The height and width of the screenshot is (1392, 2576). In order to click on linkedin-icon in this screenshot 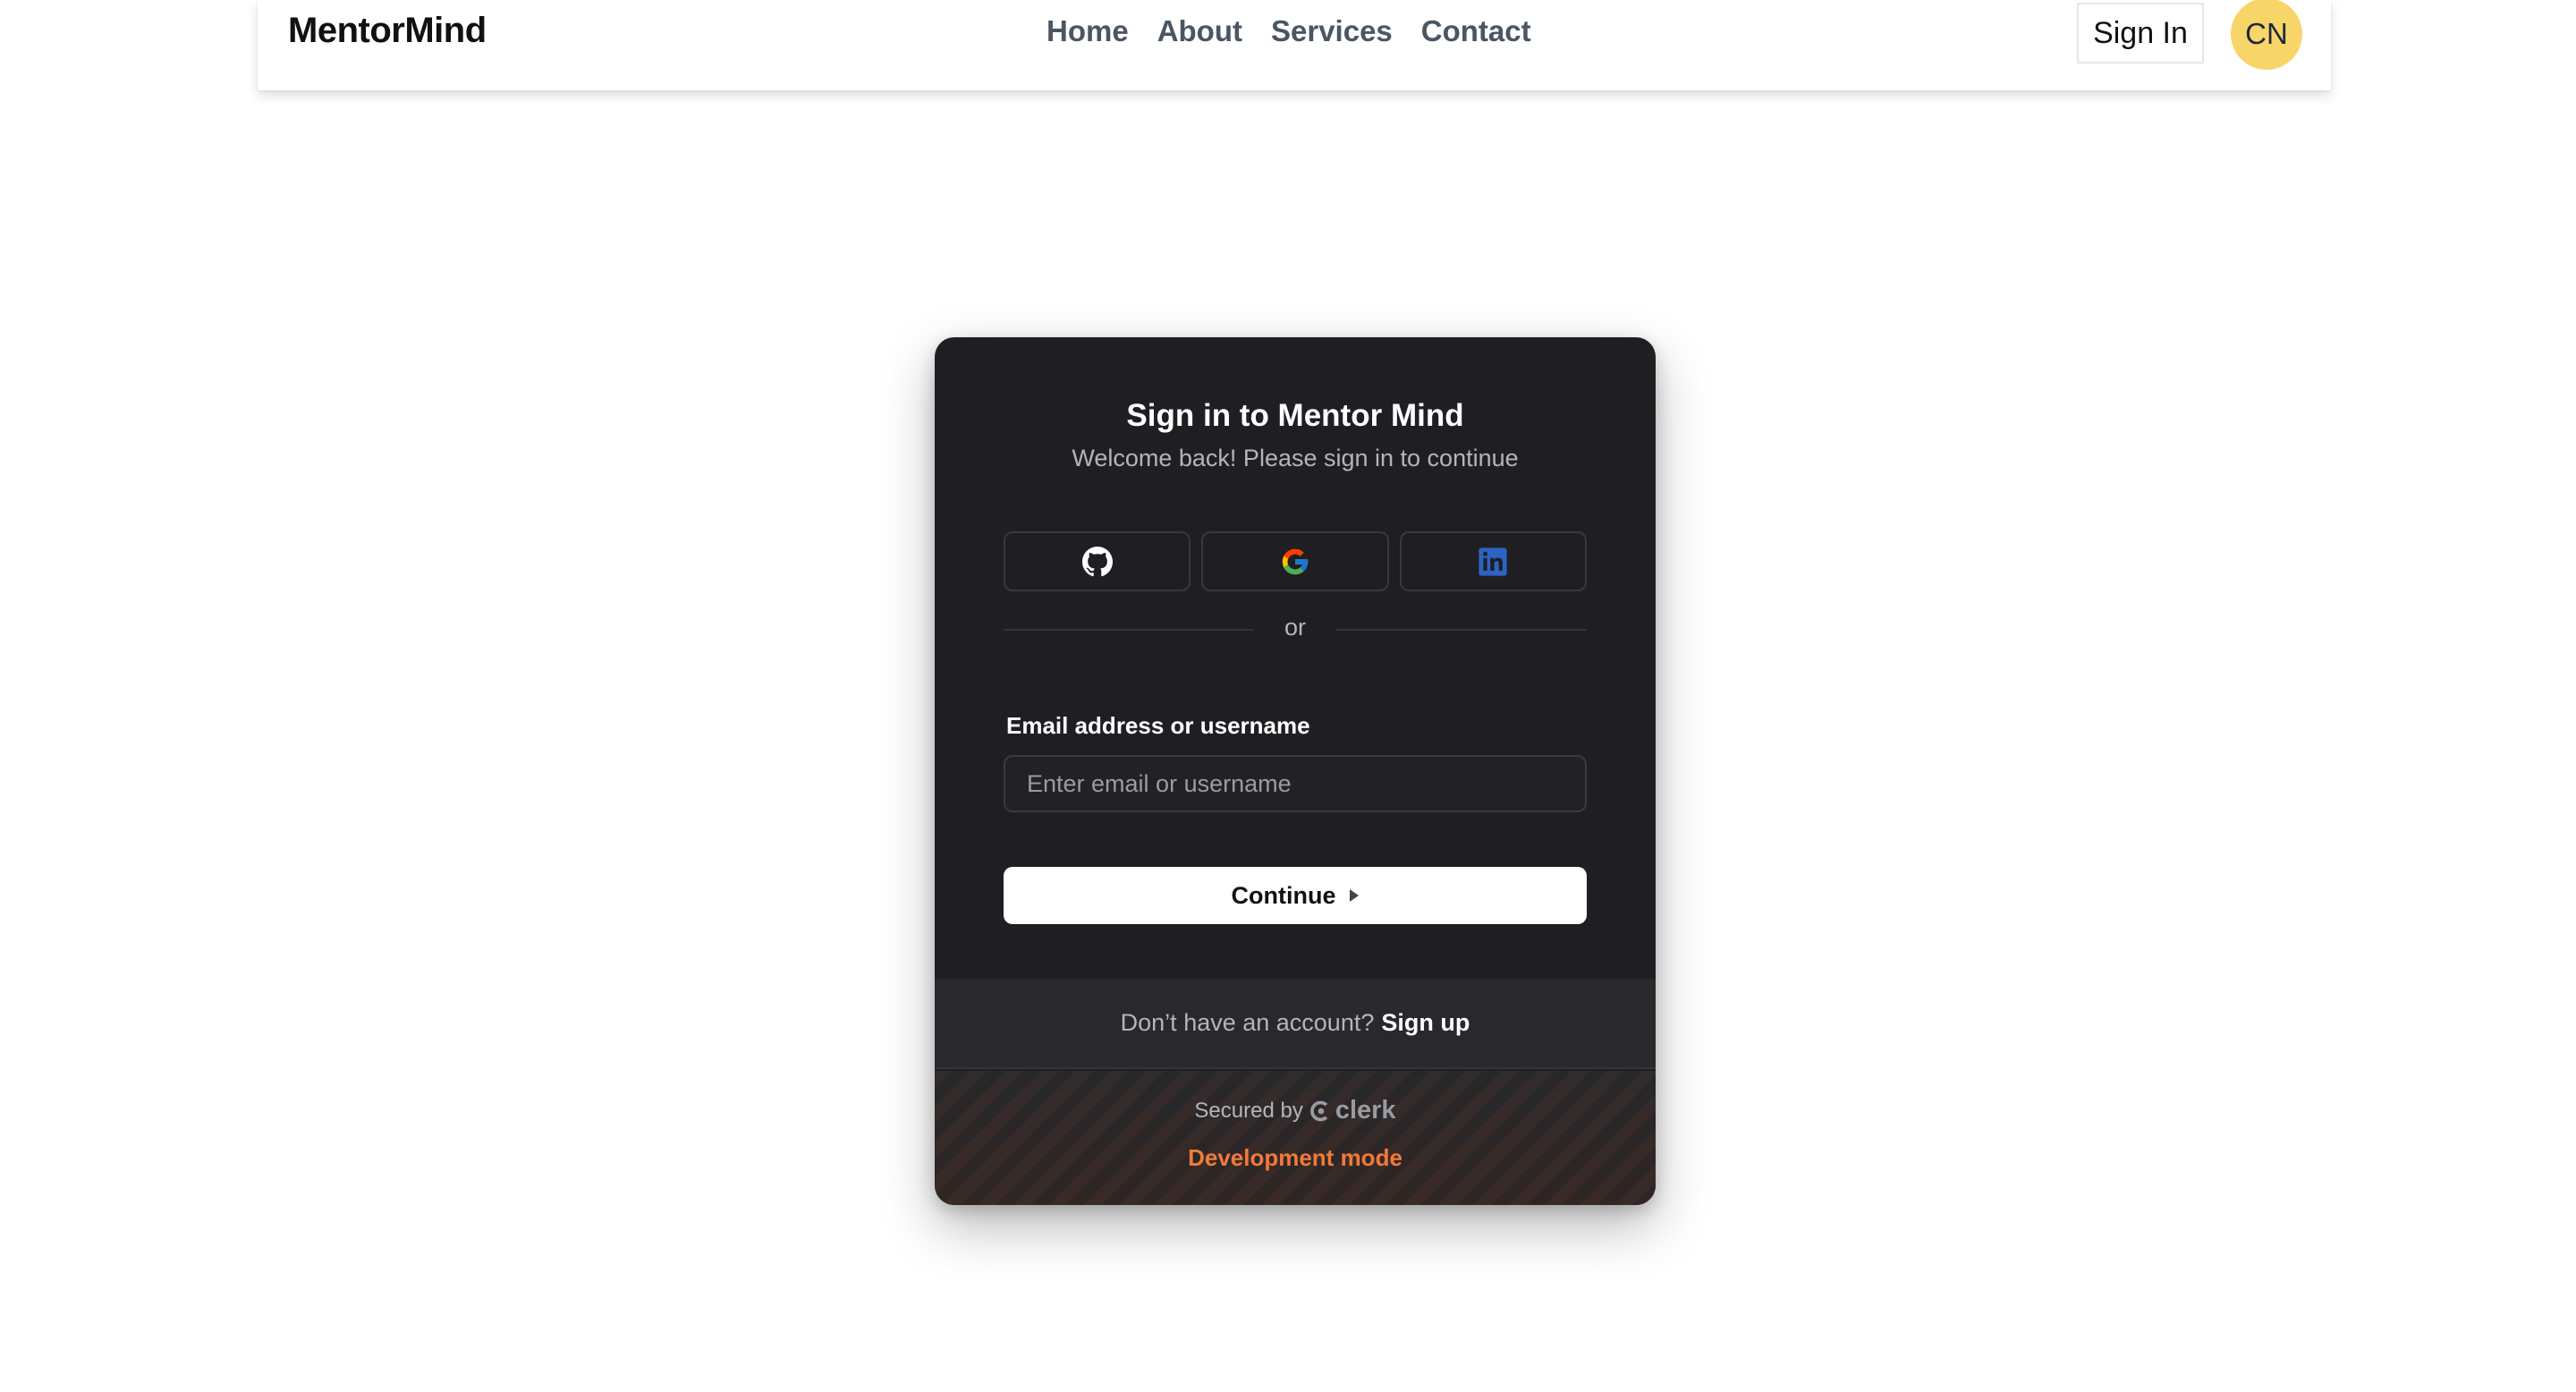, I will do `click(1493, 561)`.